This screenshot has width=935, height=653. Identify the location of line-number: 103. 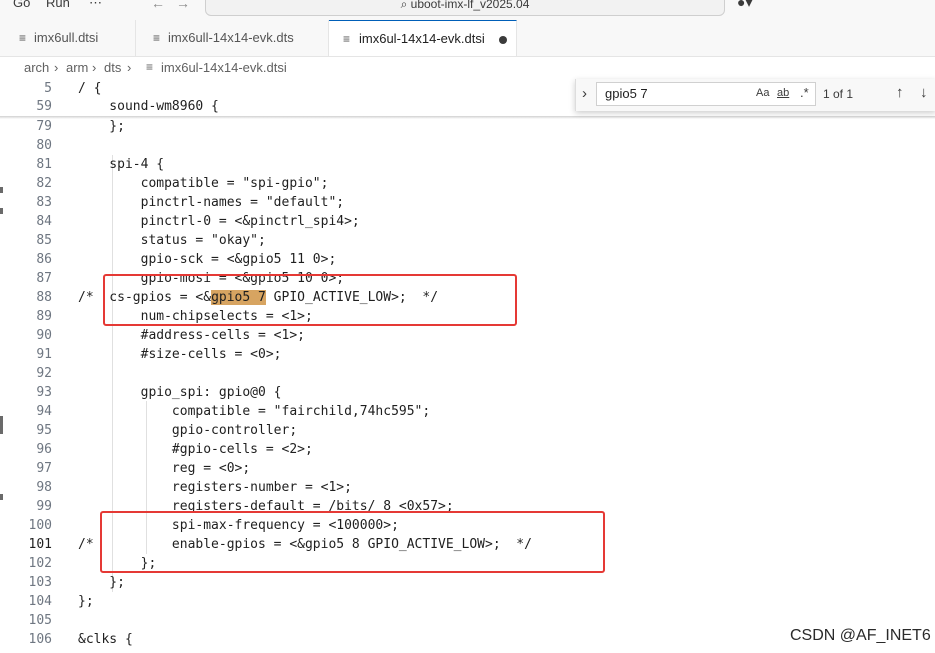
(40, 582).